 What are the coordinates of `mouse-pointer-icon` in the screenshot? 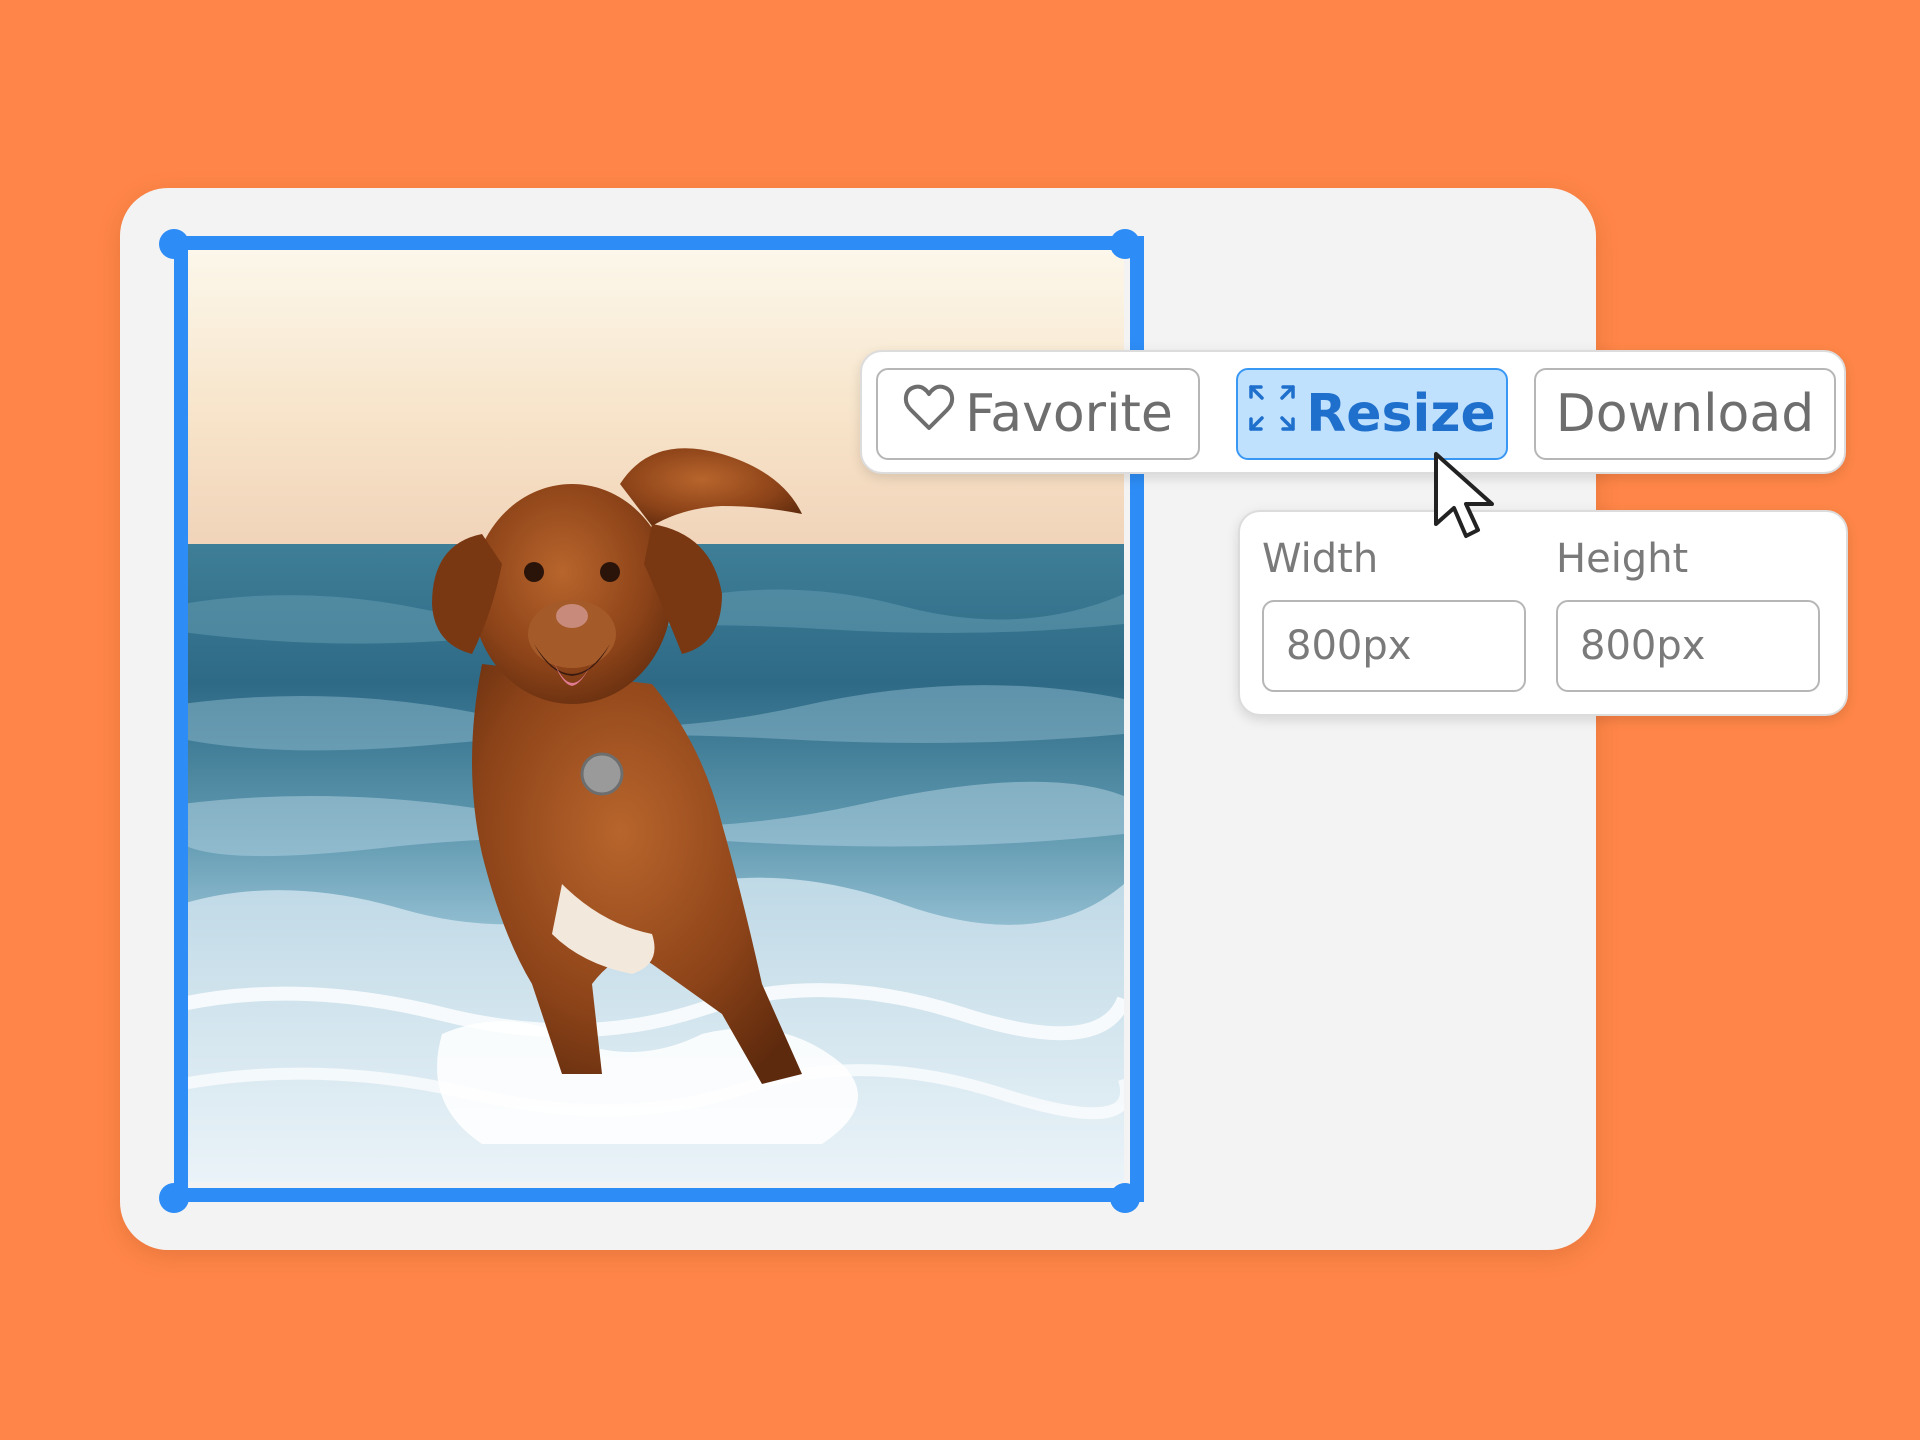 It's located at (1472, 497).